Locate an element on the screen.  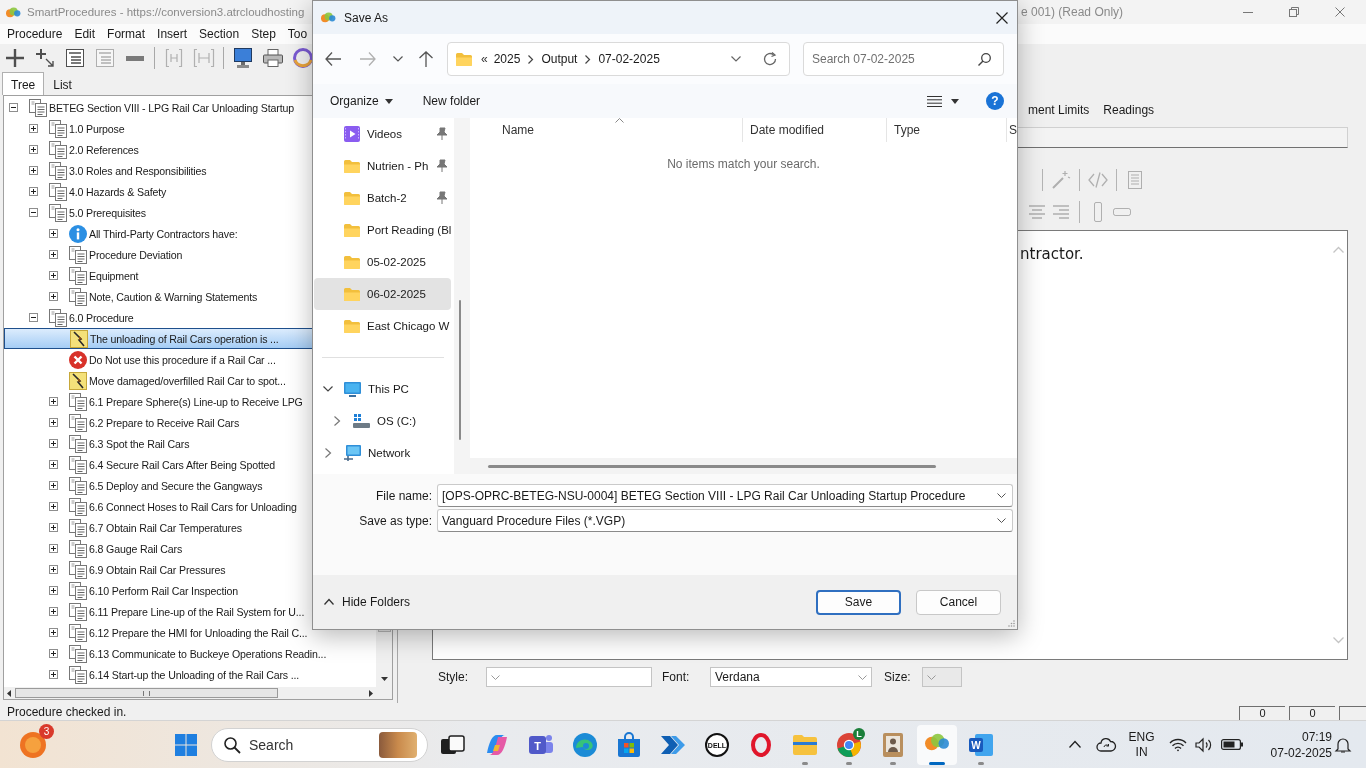
chevron-up-icon is located at coordinates (1074, 744).